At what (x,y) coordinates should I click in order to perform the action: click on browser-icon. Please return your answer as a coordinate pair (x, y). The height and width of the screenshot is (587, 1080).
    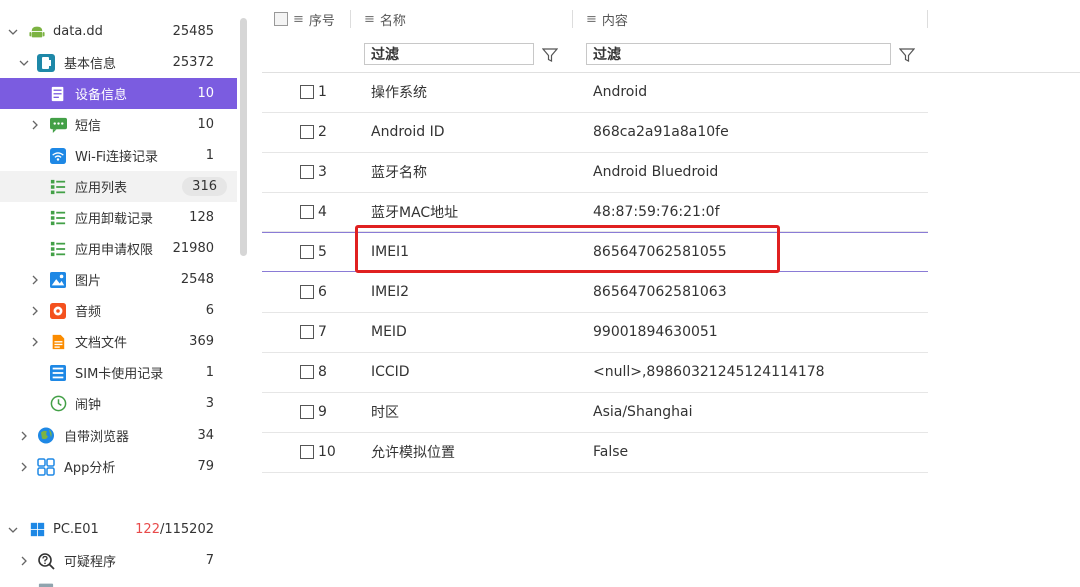
    Looking at the image, I should click on (46, 436).